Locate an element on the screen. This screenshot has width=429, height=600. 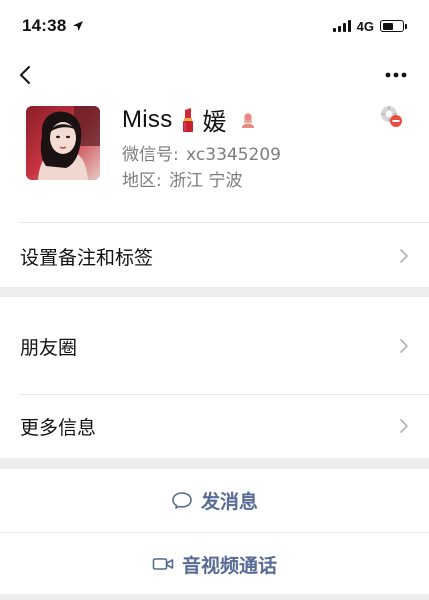
profile-name-row: Miss 媛 is located at coordinates (189, 119).